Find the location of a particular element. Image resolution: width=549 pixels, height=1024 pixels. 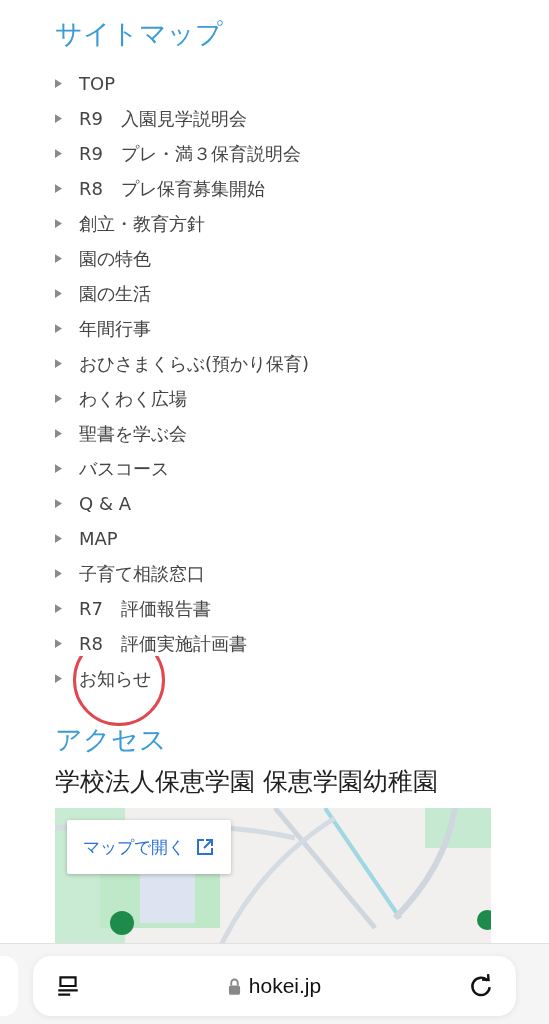

sitemap-link: おひさまくらぶ(預かり保育) is located at coordinates (194, 363).